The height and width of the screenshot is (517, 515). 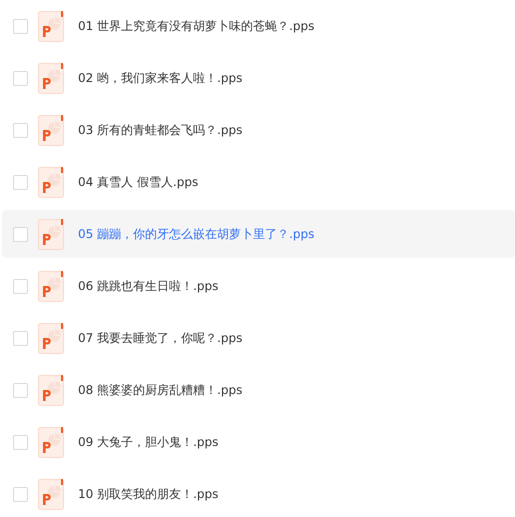 I want to click on file-row: 02 哟，我们家来客人啦！.pps, so click(x=258, y=78).